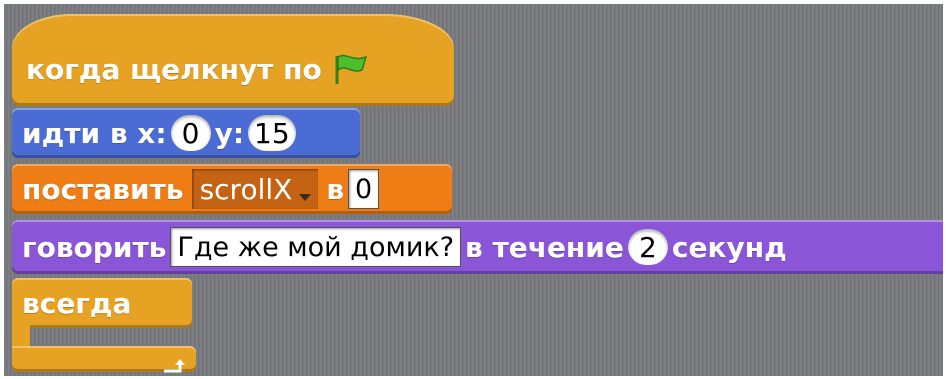 This screenshot has width=946, height=379. Describe the element at coordinates (351, 69) in the screenshot. I see `green-flag-icon` at that location.